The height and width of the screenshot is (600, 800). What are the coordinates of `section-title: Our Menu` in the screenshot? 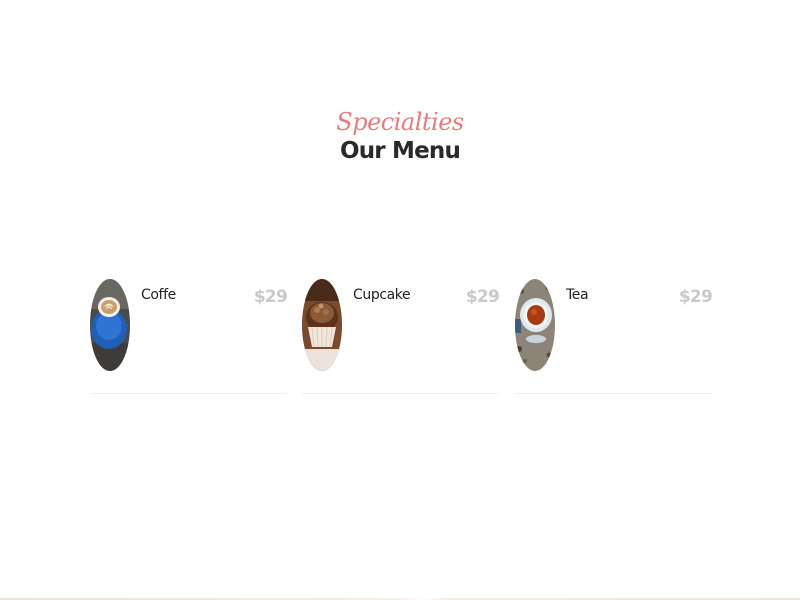 It's located at (400, 151).